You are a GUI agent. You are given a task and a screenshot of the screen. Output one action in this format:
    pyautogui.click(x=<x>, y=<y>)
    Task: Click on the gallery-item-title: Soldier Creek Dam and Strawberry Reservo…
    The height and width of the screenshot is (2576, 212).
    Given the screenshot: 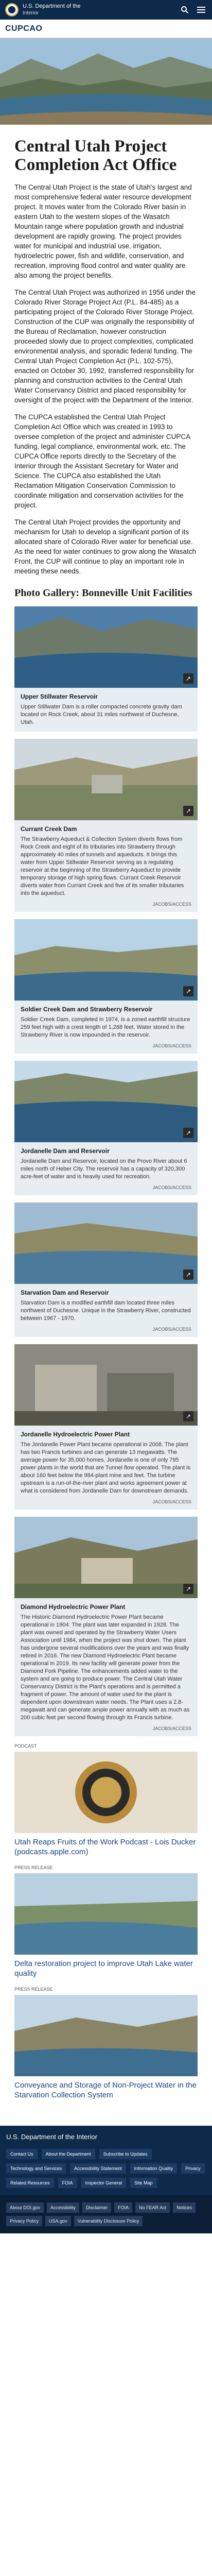 What is the action you would take?
    pyautogui.click(x=87, y=1009)
    